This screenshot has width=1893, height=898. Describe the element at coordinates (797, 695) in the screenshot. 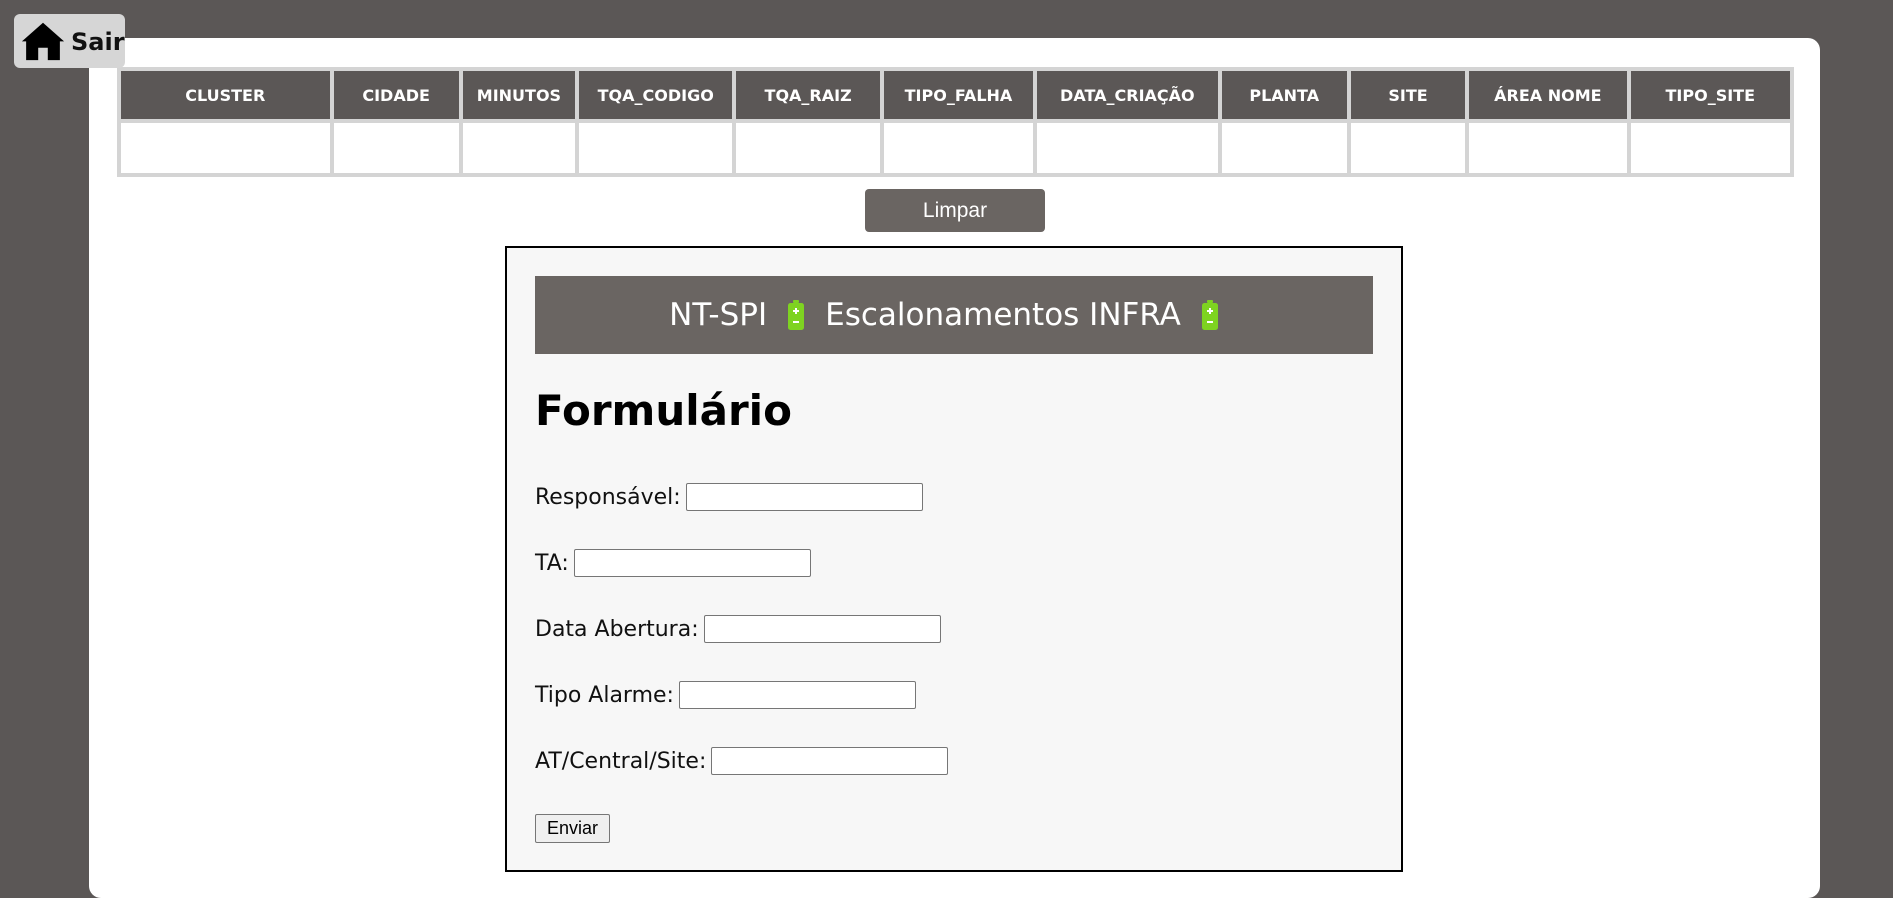

I see `tipo-alarme-input` at that location.